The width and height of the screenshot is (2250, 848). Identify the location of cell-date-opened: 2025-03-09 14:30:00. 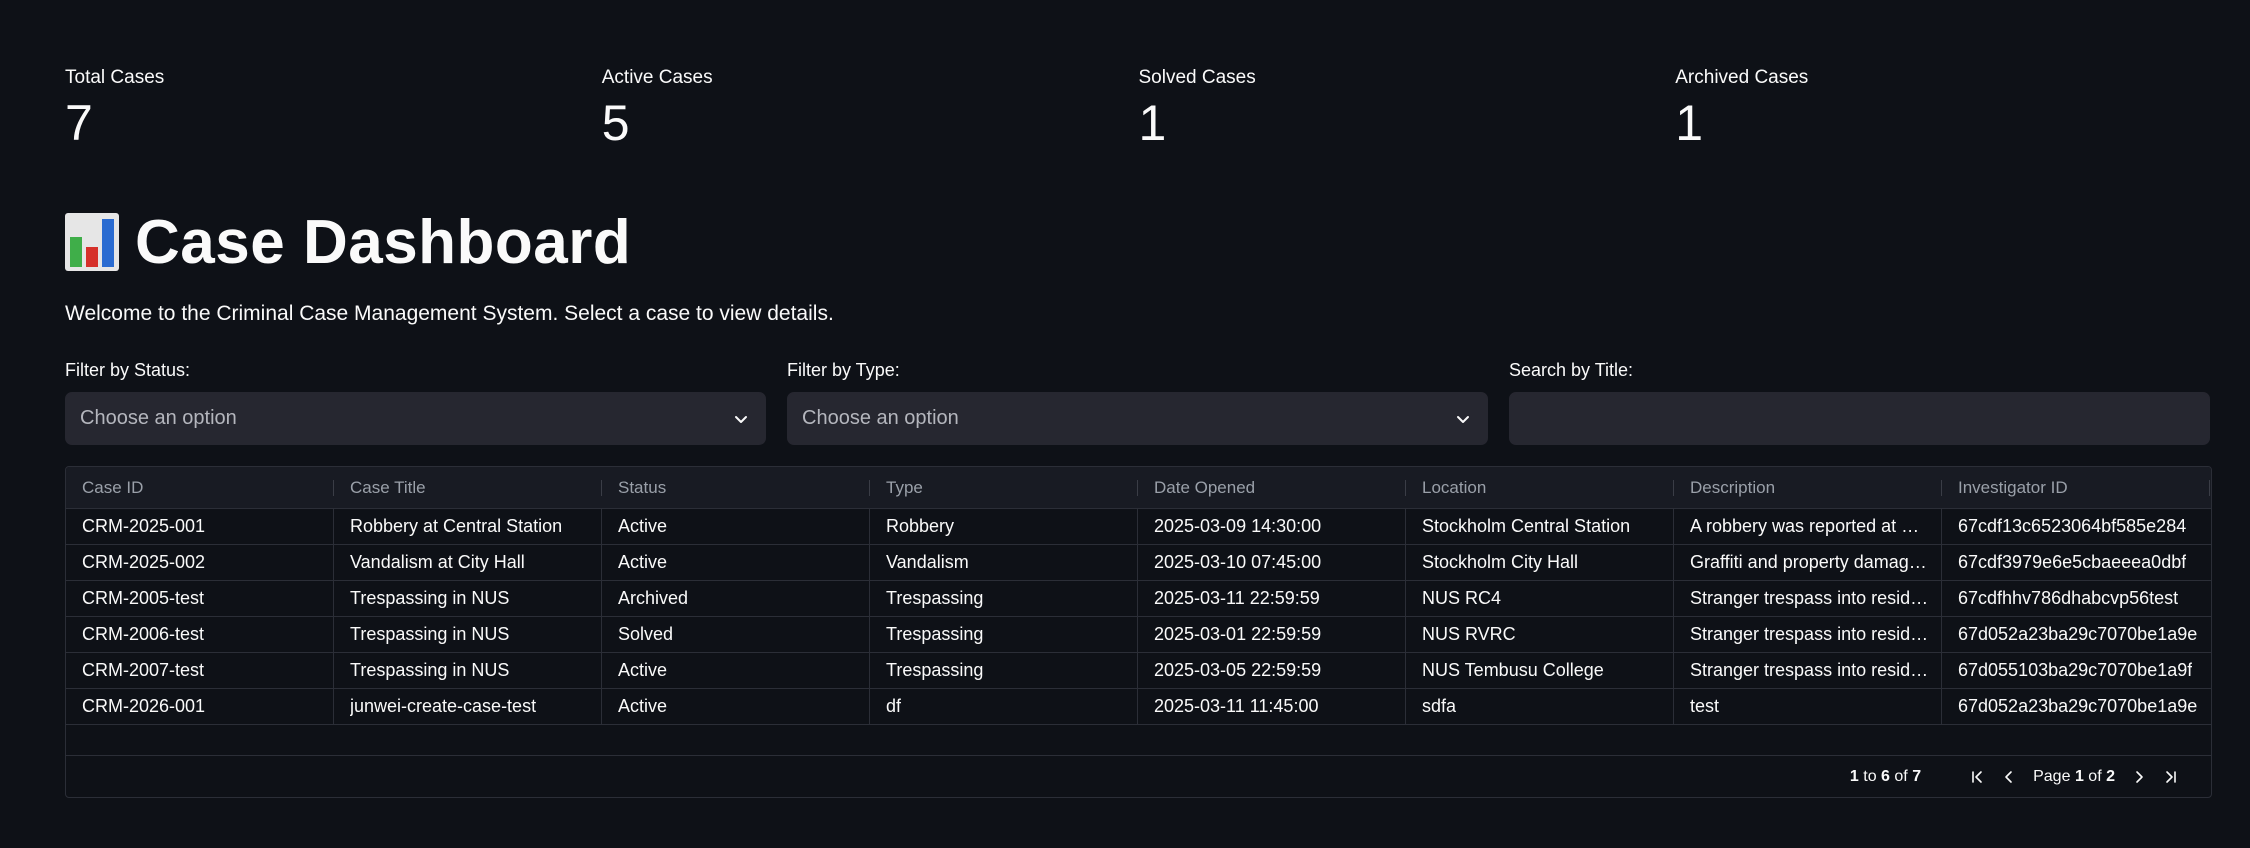
(1272, 526).